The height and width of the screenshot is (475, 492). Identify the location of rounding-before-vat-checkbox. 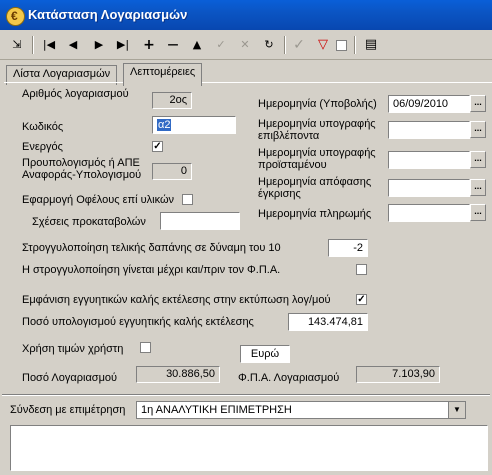
(361, 269).